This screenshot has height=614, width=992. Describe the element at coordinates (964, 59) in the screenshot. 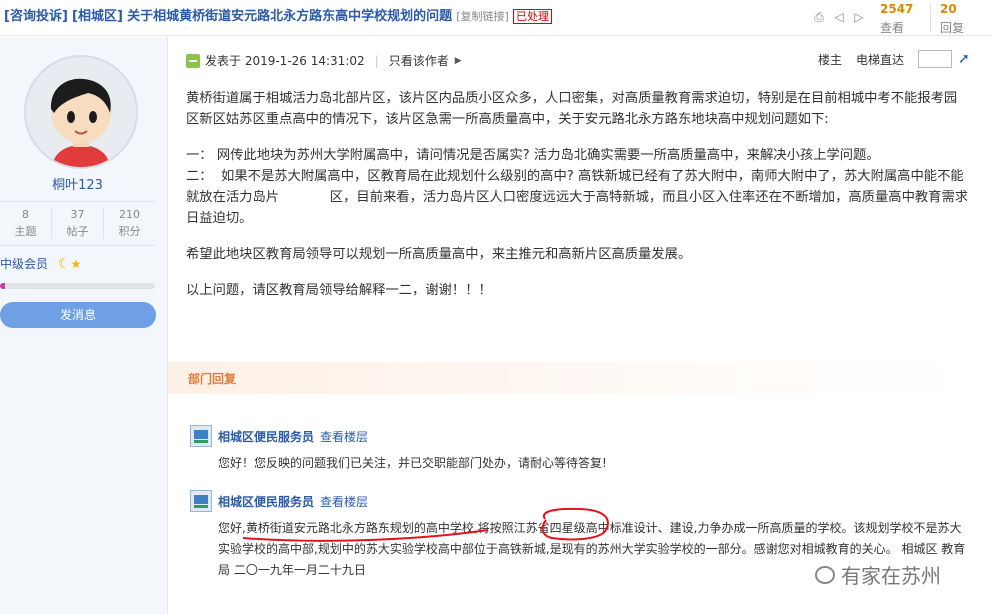

I see `jump-go-icon: ➚` at that location.